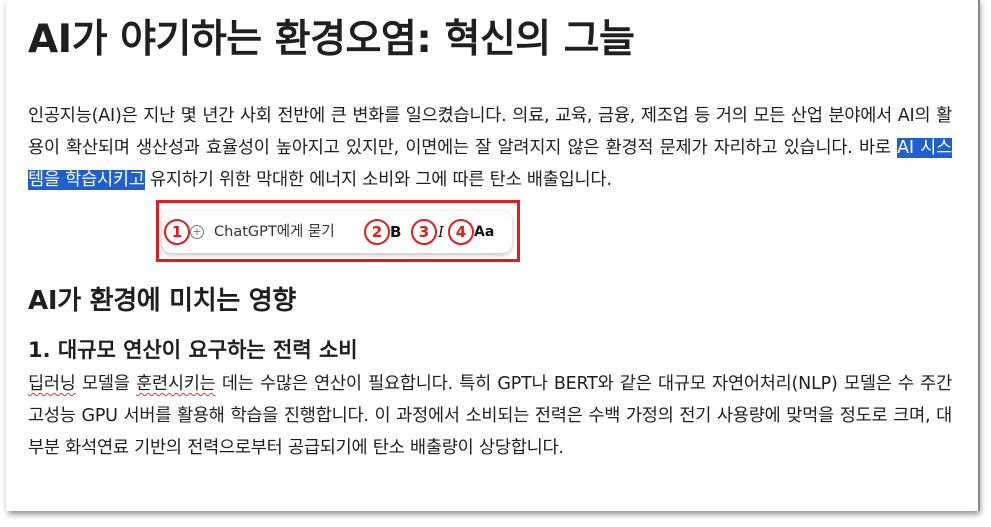  I want to click on subsection-heading: 1. 대규모 연산이 요구하는 전력 소비, so click(193, 349).